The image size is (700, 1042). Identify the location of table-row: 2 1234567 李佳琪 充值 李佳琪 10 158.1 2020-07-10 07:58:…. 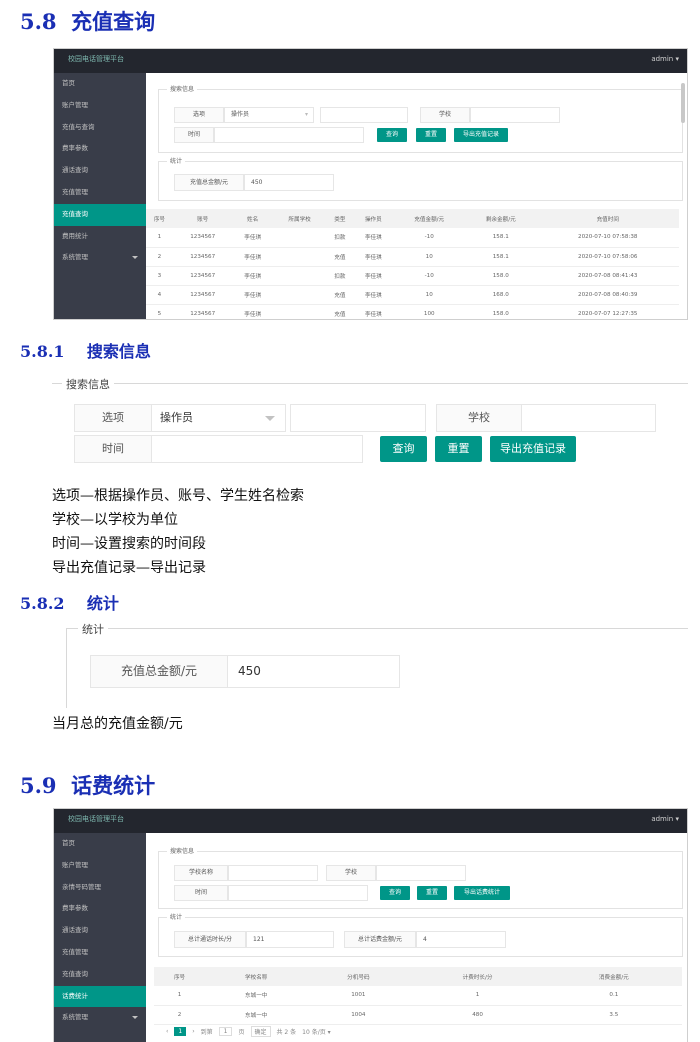
(412, 257).